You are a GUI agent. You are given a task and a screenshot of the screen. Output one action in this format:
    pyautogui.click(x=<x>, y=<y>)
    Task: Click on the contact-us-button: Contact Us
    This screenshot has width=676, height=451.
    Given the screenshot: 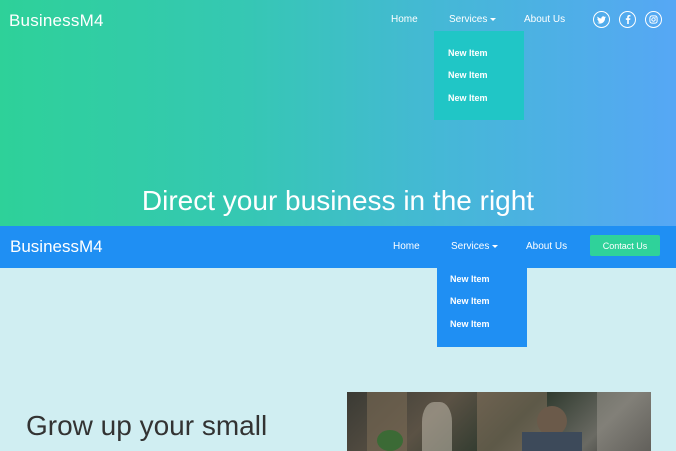 What is the action you would take?
    pyautogui.click(x=625, y=245)
    